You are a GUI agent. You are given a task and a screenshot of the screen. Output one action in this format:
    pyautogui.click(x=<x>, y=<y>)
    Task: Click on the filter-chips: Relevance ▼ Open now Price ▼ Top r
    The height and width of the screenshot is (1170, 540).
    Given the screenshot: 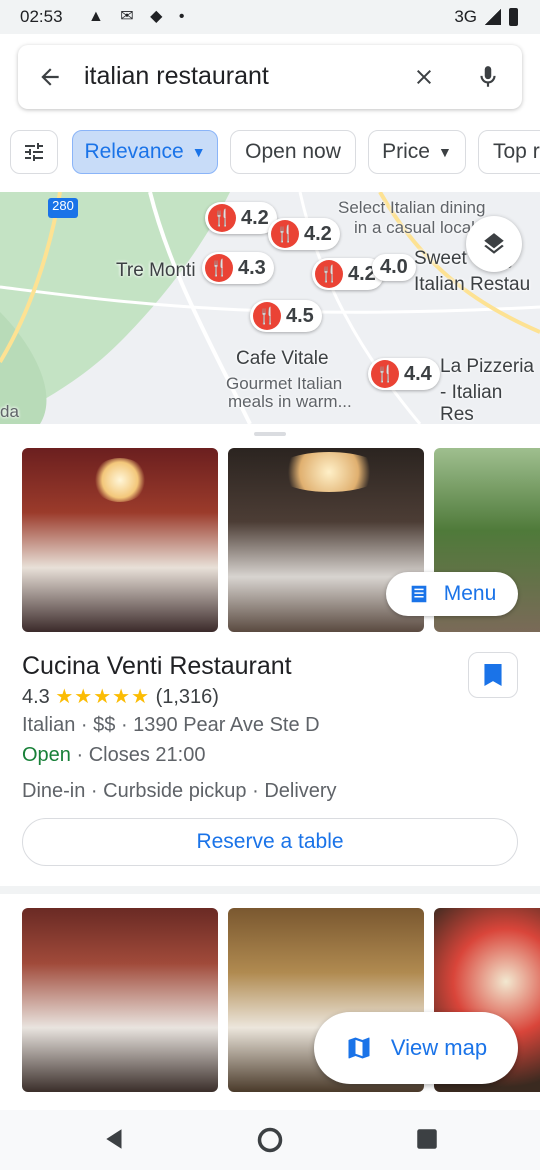 What is the action you would take?
    pyautogui.click(x=270, y=154)
    